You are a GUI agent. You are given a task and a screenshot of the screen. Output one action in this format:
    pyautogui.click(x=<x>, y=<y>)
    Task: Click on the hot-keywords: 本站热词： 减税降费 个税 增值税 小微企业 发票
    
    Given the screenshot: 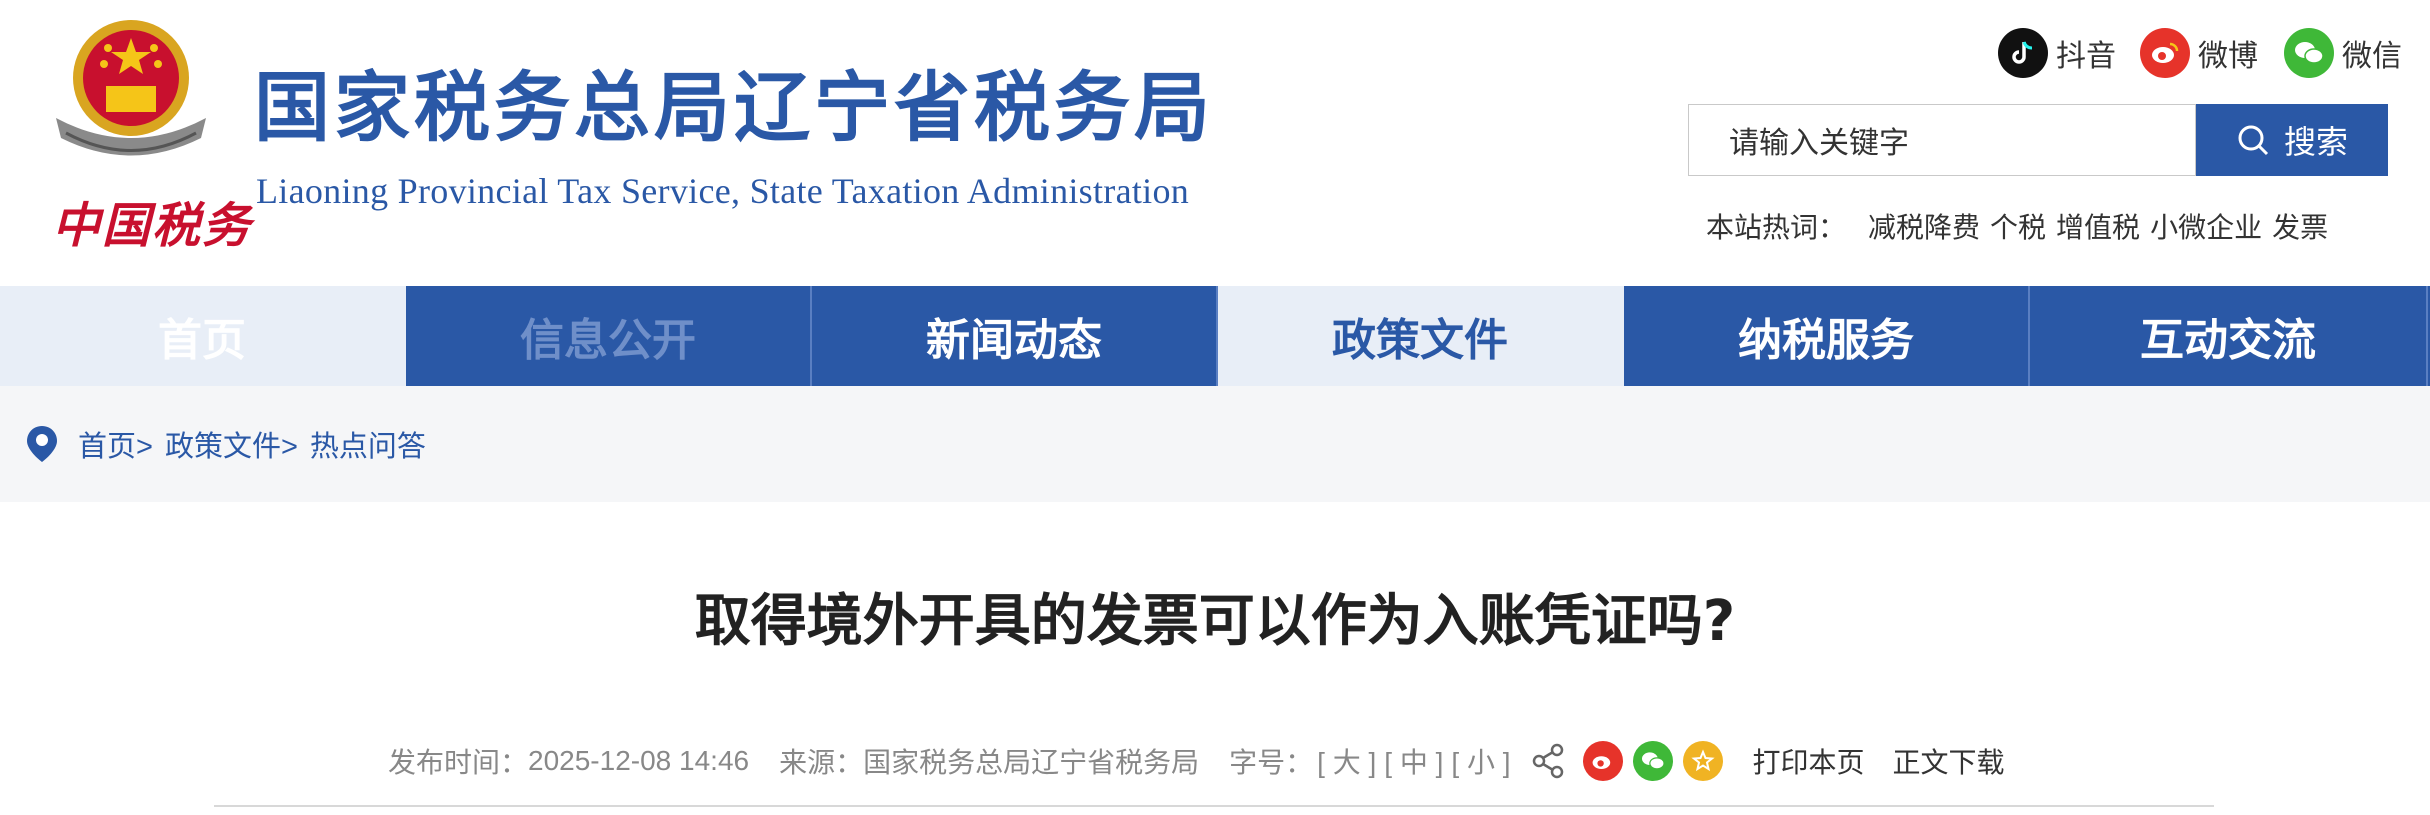 What is the action you would take?
    pyautogui.click(x=2022, y=226)
    